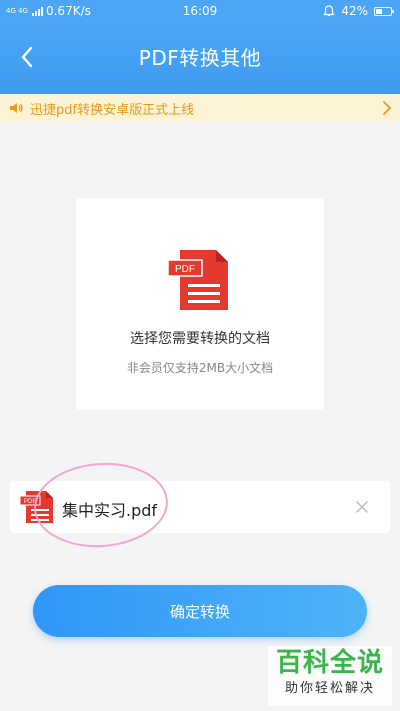 This screenshot has height=711, width=400. Describe the element at coordinates (185, 269) in the screenshot. I see `pdf-icon-label: PDF` at that location.